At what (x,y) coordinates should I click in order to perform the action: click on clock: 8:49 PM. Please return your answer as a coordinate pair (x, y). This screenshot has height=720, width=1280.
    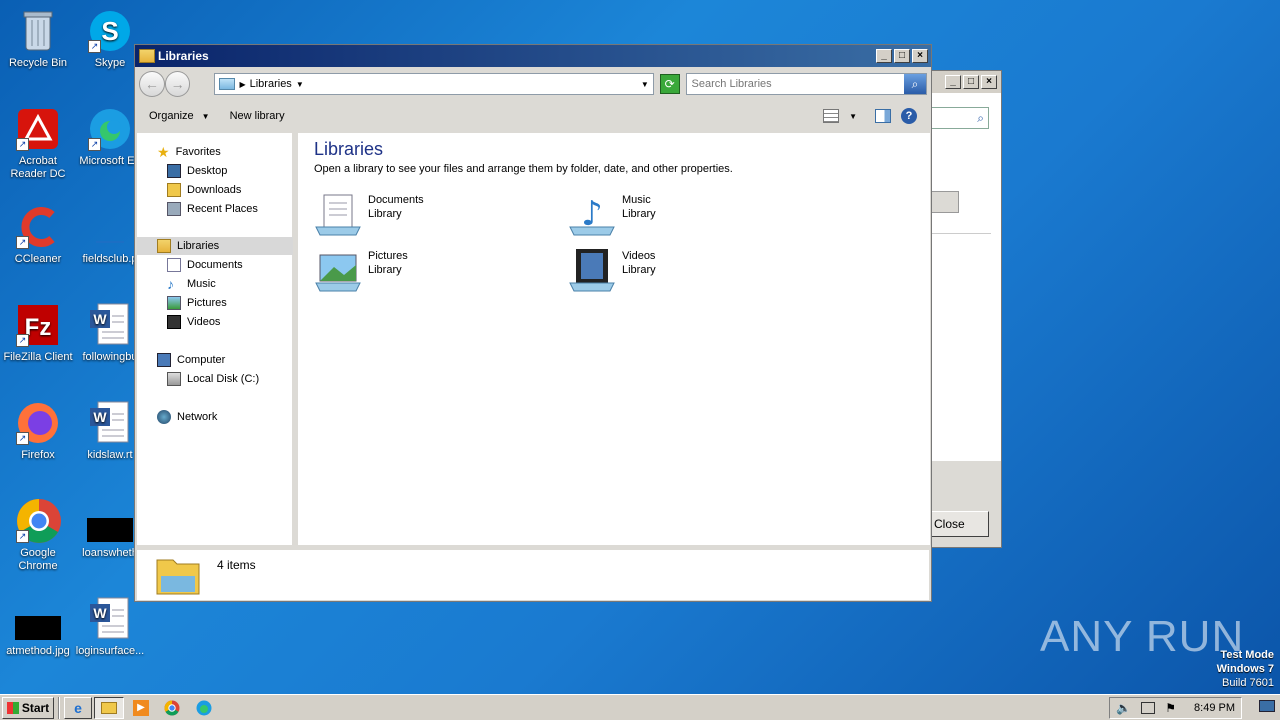
    Looking at the image, I should click on (1214, 708).